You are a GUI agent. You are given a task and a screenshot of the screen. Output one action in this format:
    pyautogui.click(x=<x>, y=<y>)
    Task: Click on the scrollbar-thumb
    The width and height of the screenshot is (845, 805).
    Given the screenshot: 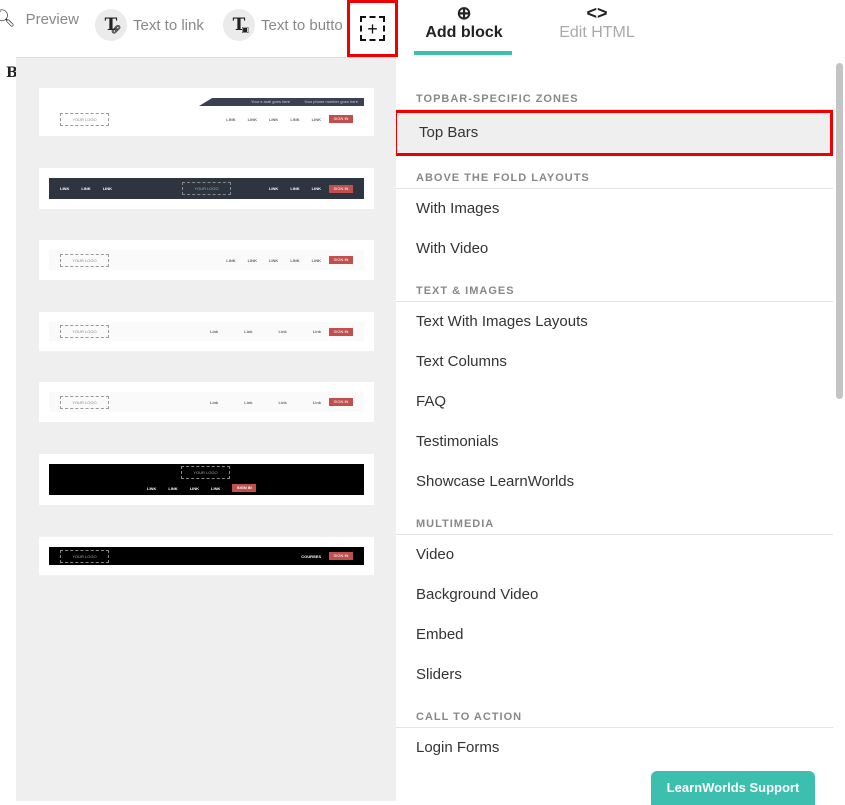 What is the action you would take?
    pyautogui.click(x=839, y=231)
    